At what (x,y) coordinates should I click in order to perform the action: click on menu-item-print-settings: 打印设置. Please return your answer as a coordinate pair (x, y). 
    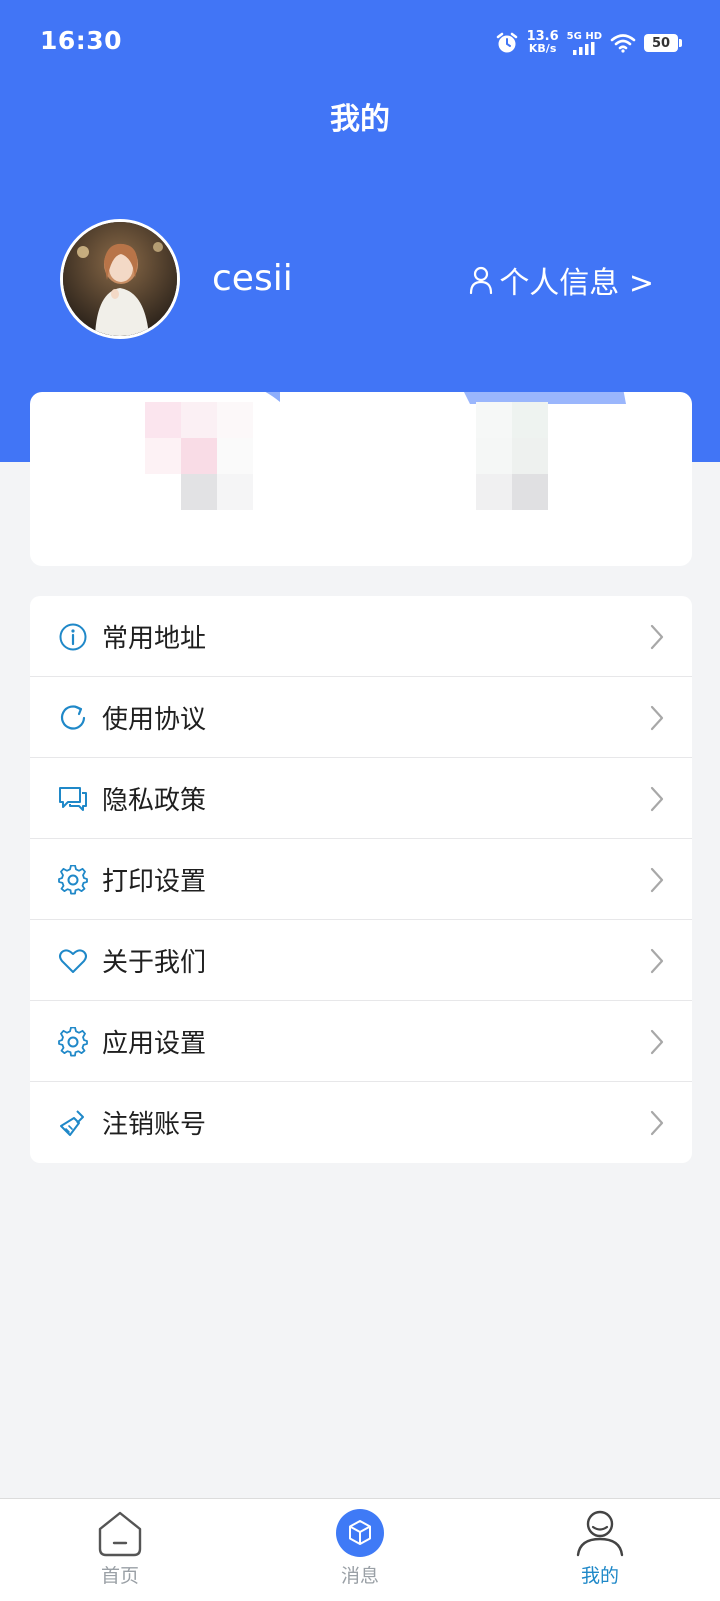
    Looking at the image, I should click on (361, 879).